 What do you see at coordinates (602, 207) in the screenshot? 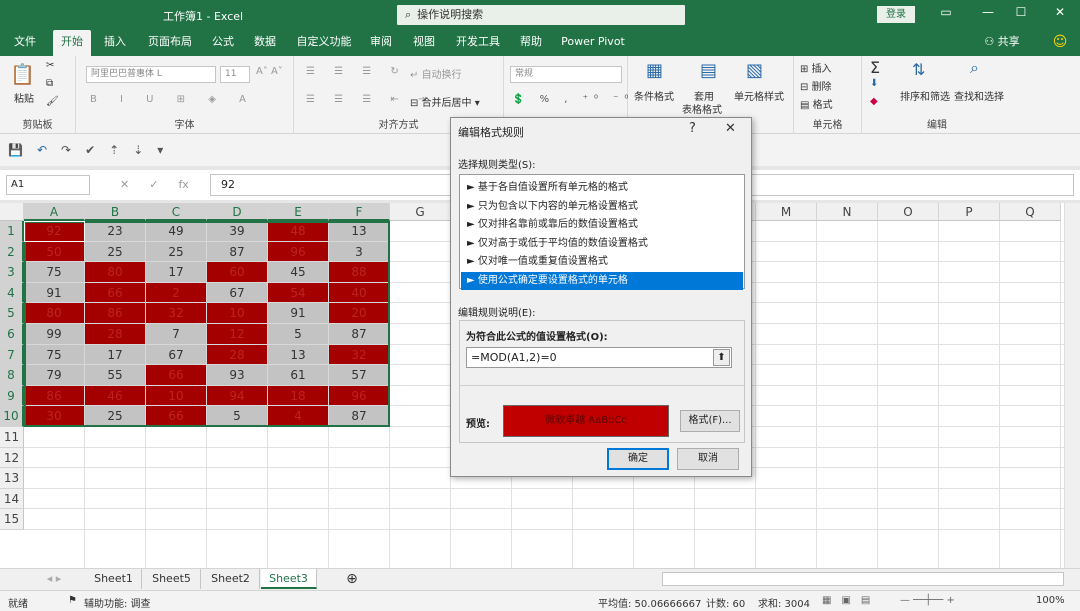
I see `rule-type-item: ► 只为包含以下内容的单元格设置格式` at bounding box center [602, 207].